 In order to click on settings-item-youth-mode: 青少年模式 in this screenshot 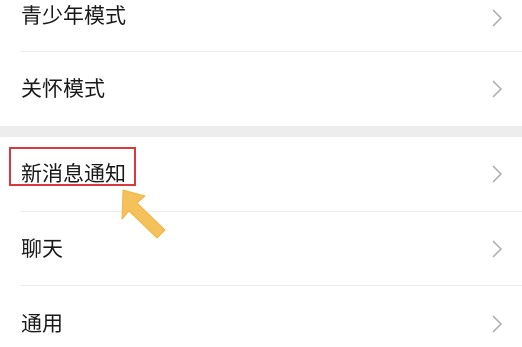, I will do `click(261, 26)`.